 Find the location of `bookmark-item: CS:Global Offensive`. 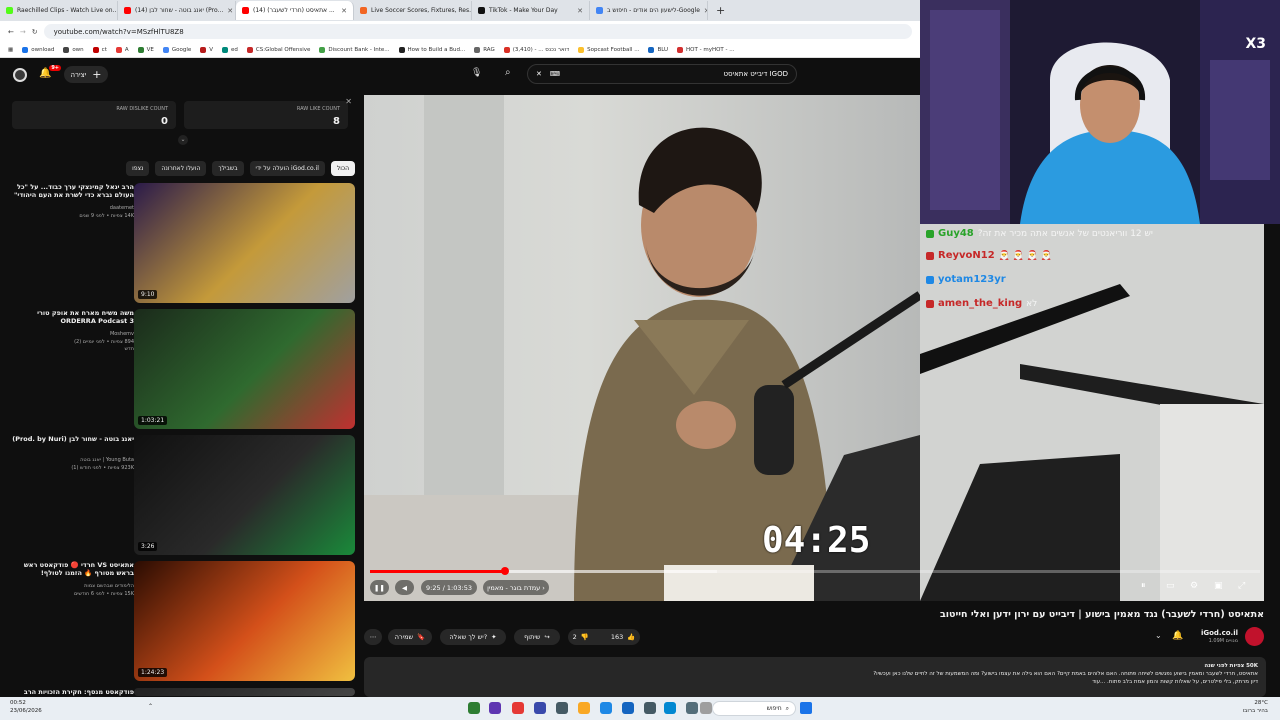

bookmark-item: CS:Global Offensive is located at coordinates (278, 49).